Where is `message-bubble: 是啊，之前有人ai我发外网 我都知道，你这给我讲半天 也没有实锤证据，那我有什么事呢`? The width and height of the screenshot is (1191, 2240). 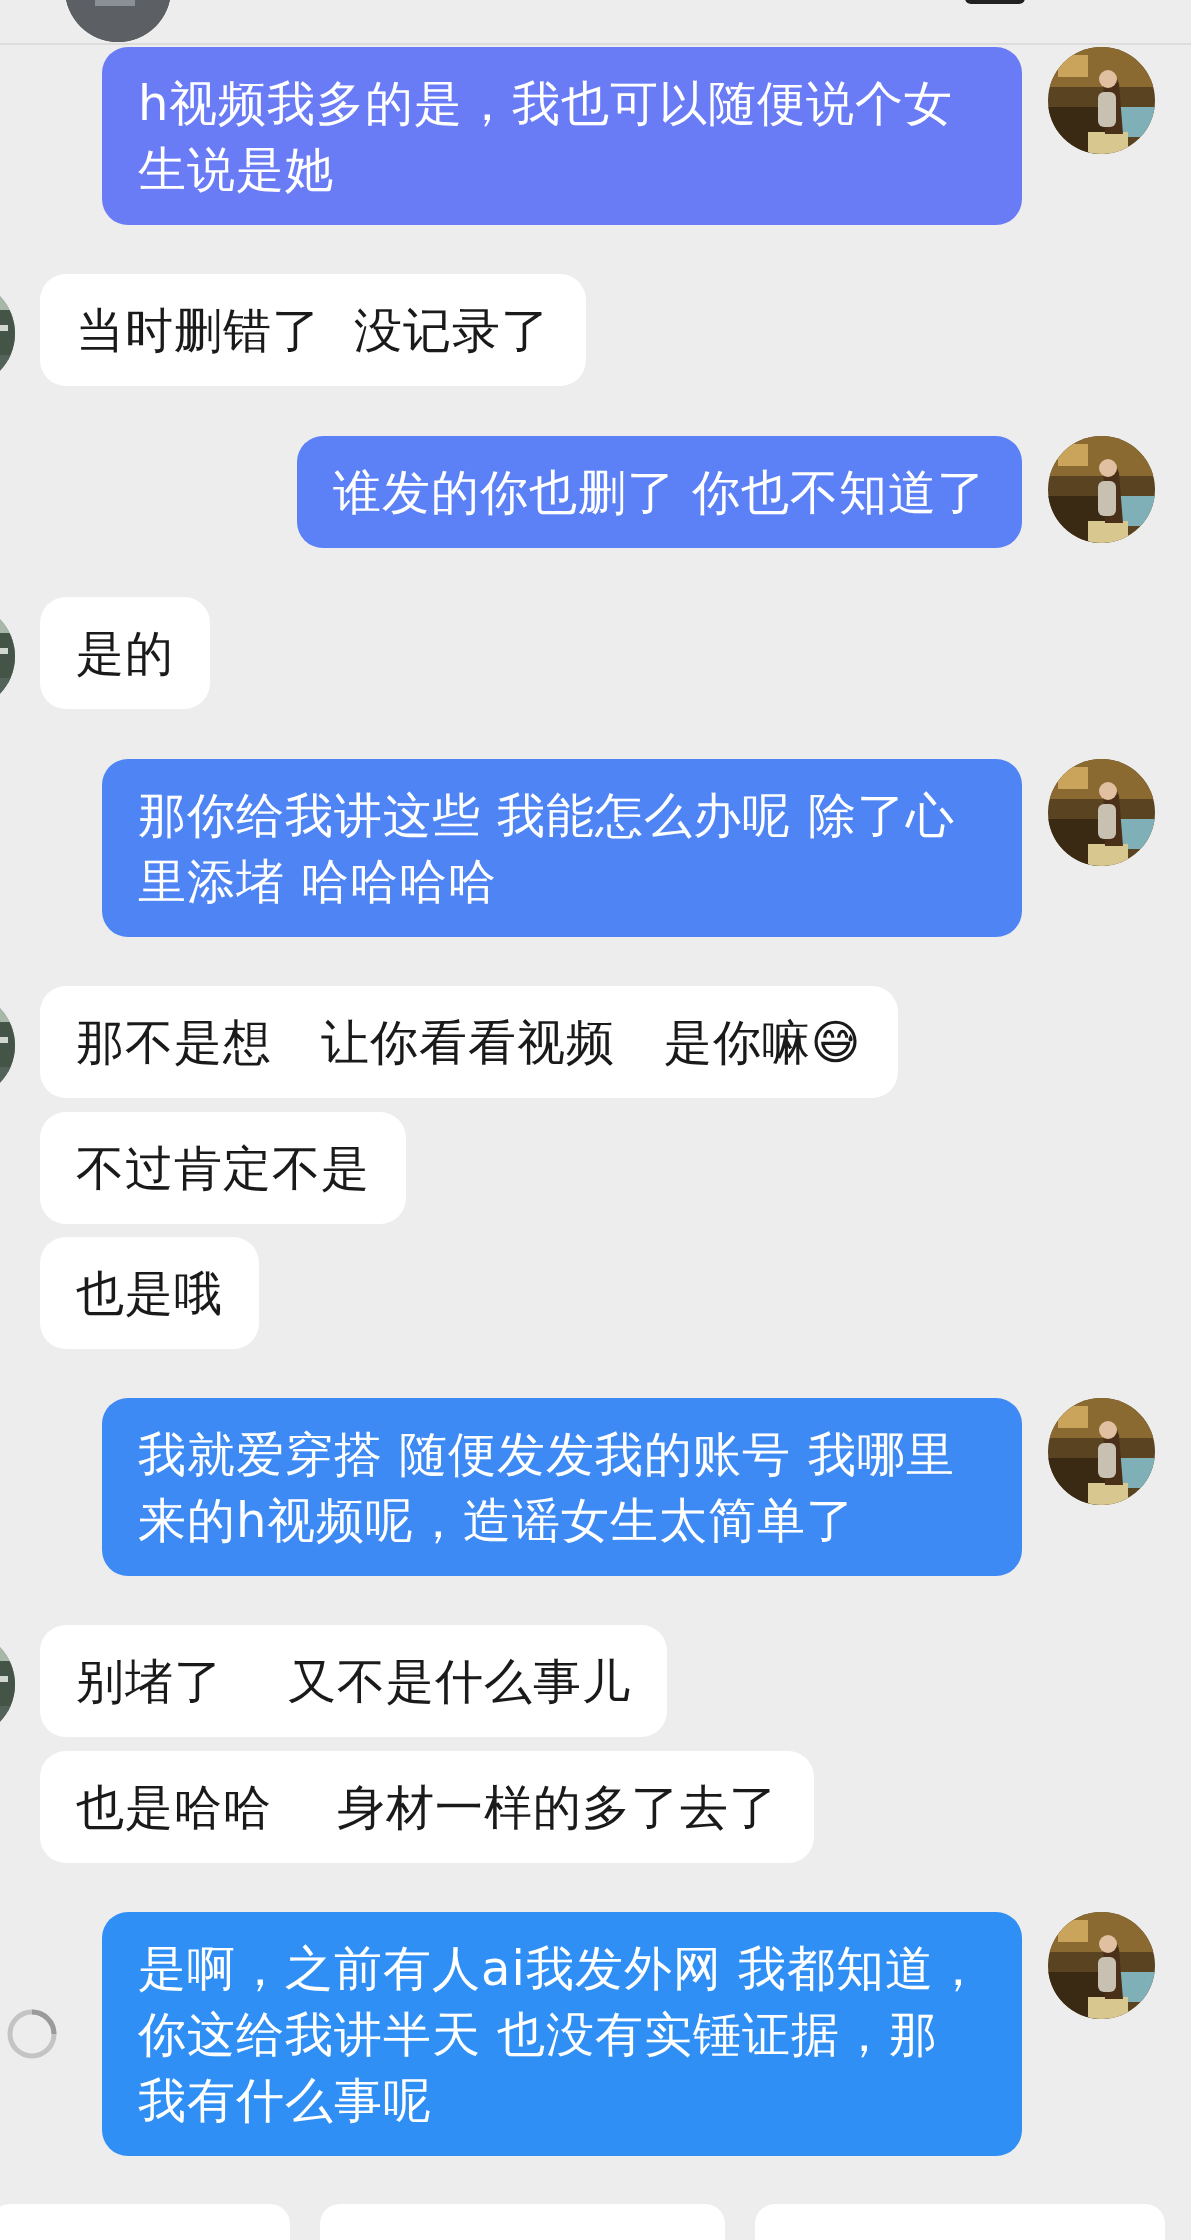 message-bubble: 是啊，之前有人ai我发外网 我都知道，你这给我讲半天 也没有实锤证据，那我有什么事呢 is located at coordinates (562, 2034).